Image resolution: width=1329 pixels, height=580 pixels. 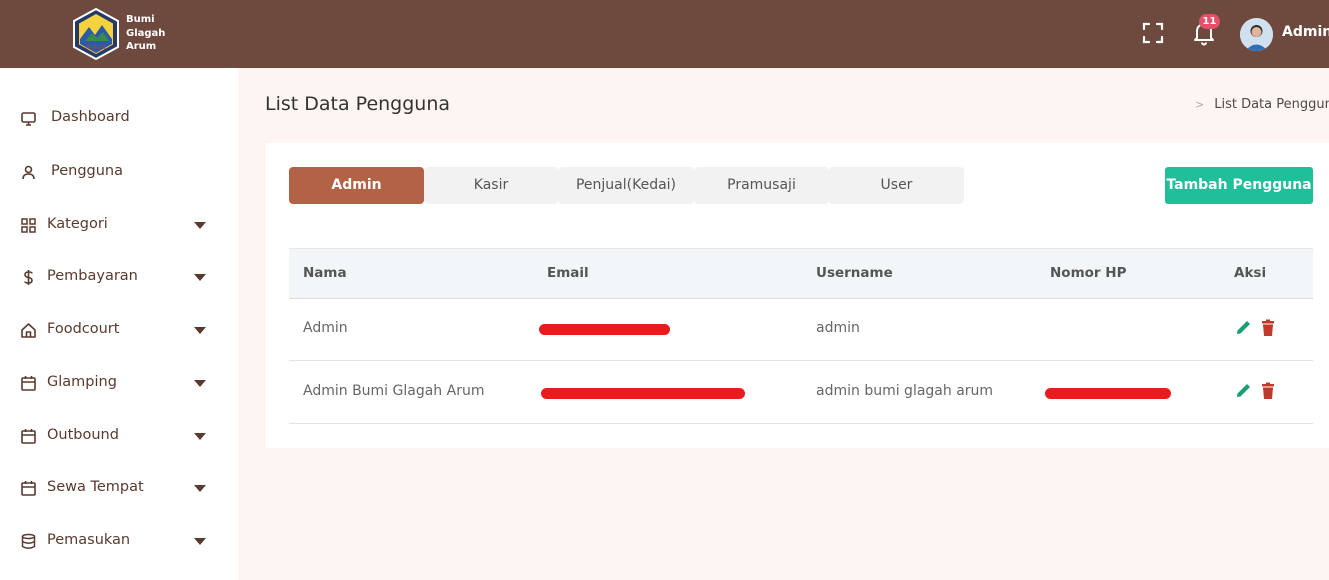 I want to click on sidebar-item-dashboard: Dashboard, so click(x=119, y=118).